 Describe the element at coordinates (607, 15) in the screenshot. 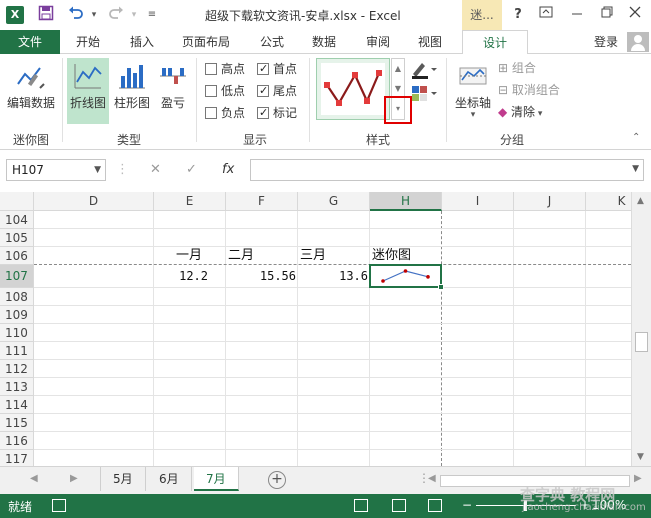

I see `restore-icon` at that location.